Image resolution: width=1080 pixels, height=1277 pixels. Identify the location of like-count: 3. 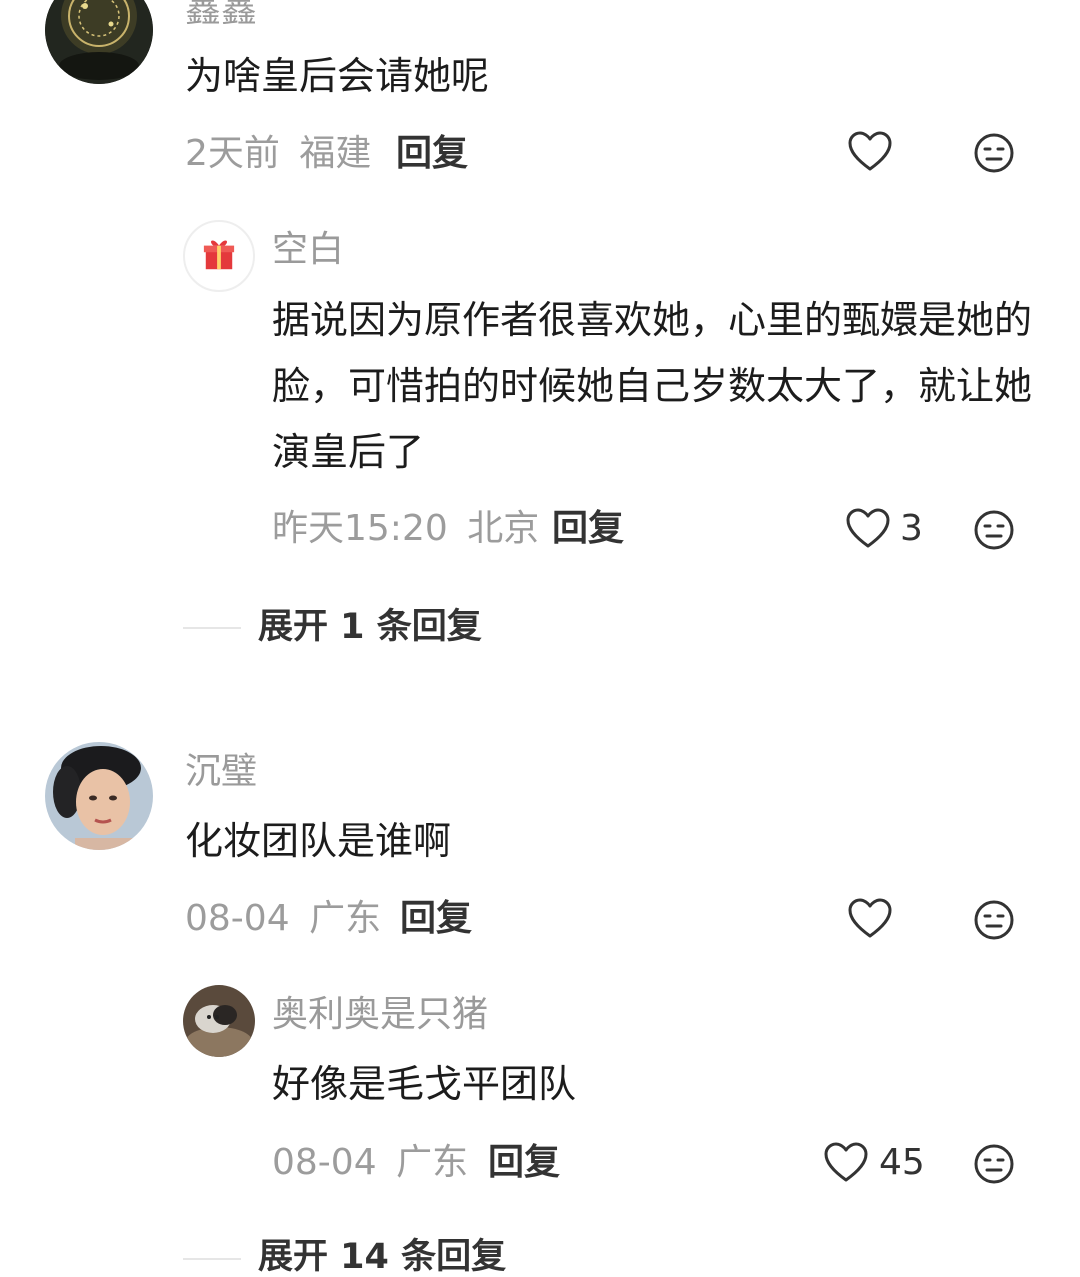
(911, 528).